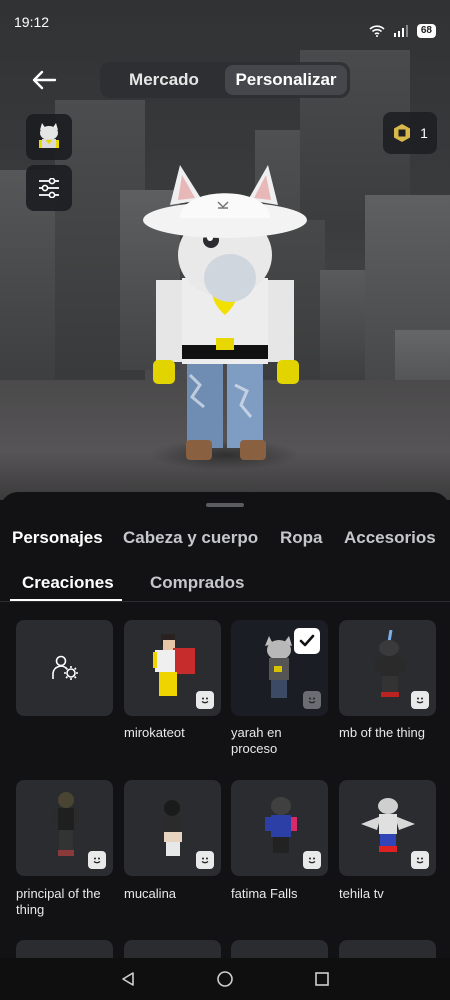 This screenshot has height=1000, width=450. Describe the element at coordinates (426, 31) in the screenshot. I see `battery-indicator: 68` at that location.